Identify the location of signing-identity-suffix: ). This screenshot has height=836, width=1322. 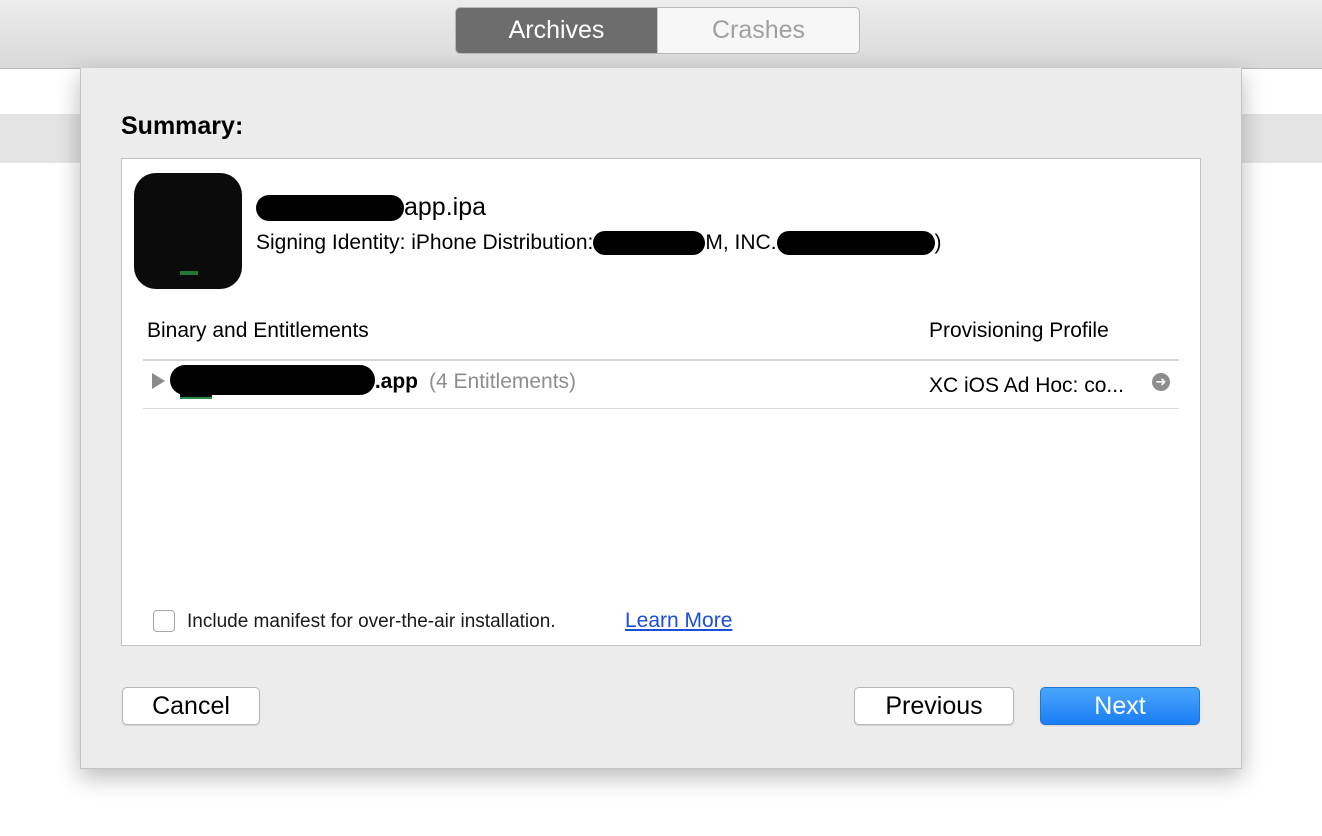
(938, 242).